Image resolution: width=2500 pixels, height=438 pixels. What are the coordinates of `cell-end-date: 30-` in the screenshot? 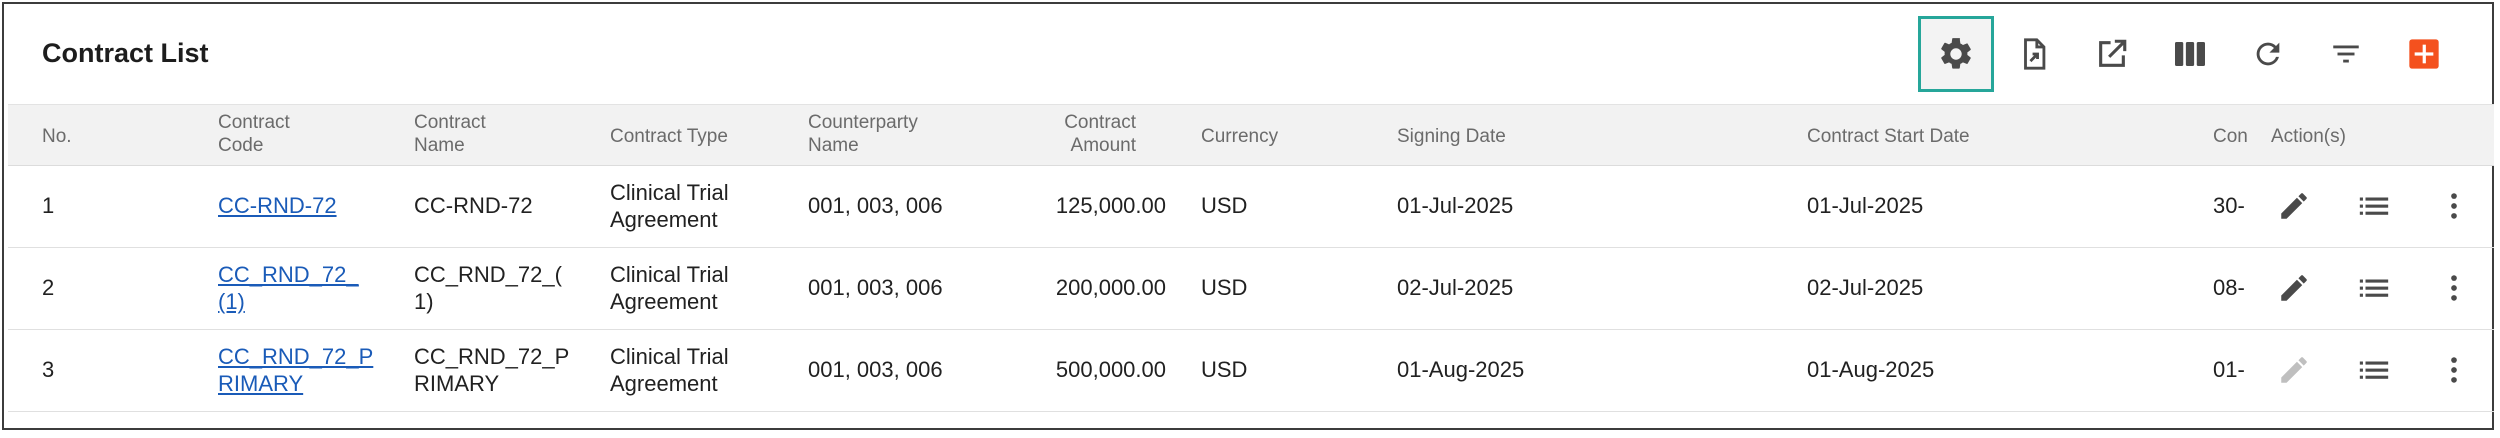 It's located at (2229, 205).